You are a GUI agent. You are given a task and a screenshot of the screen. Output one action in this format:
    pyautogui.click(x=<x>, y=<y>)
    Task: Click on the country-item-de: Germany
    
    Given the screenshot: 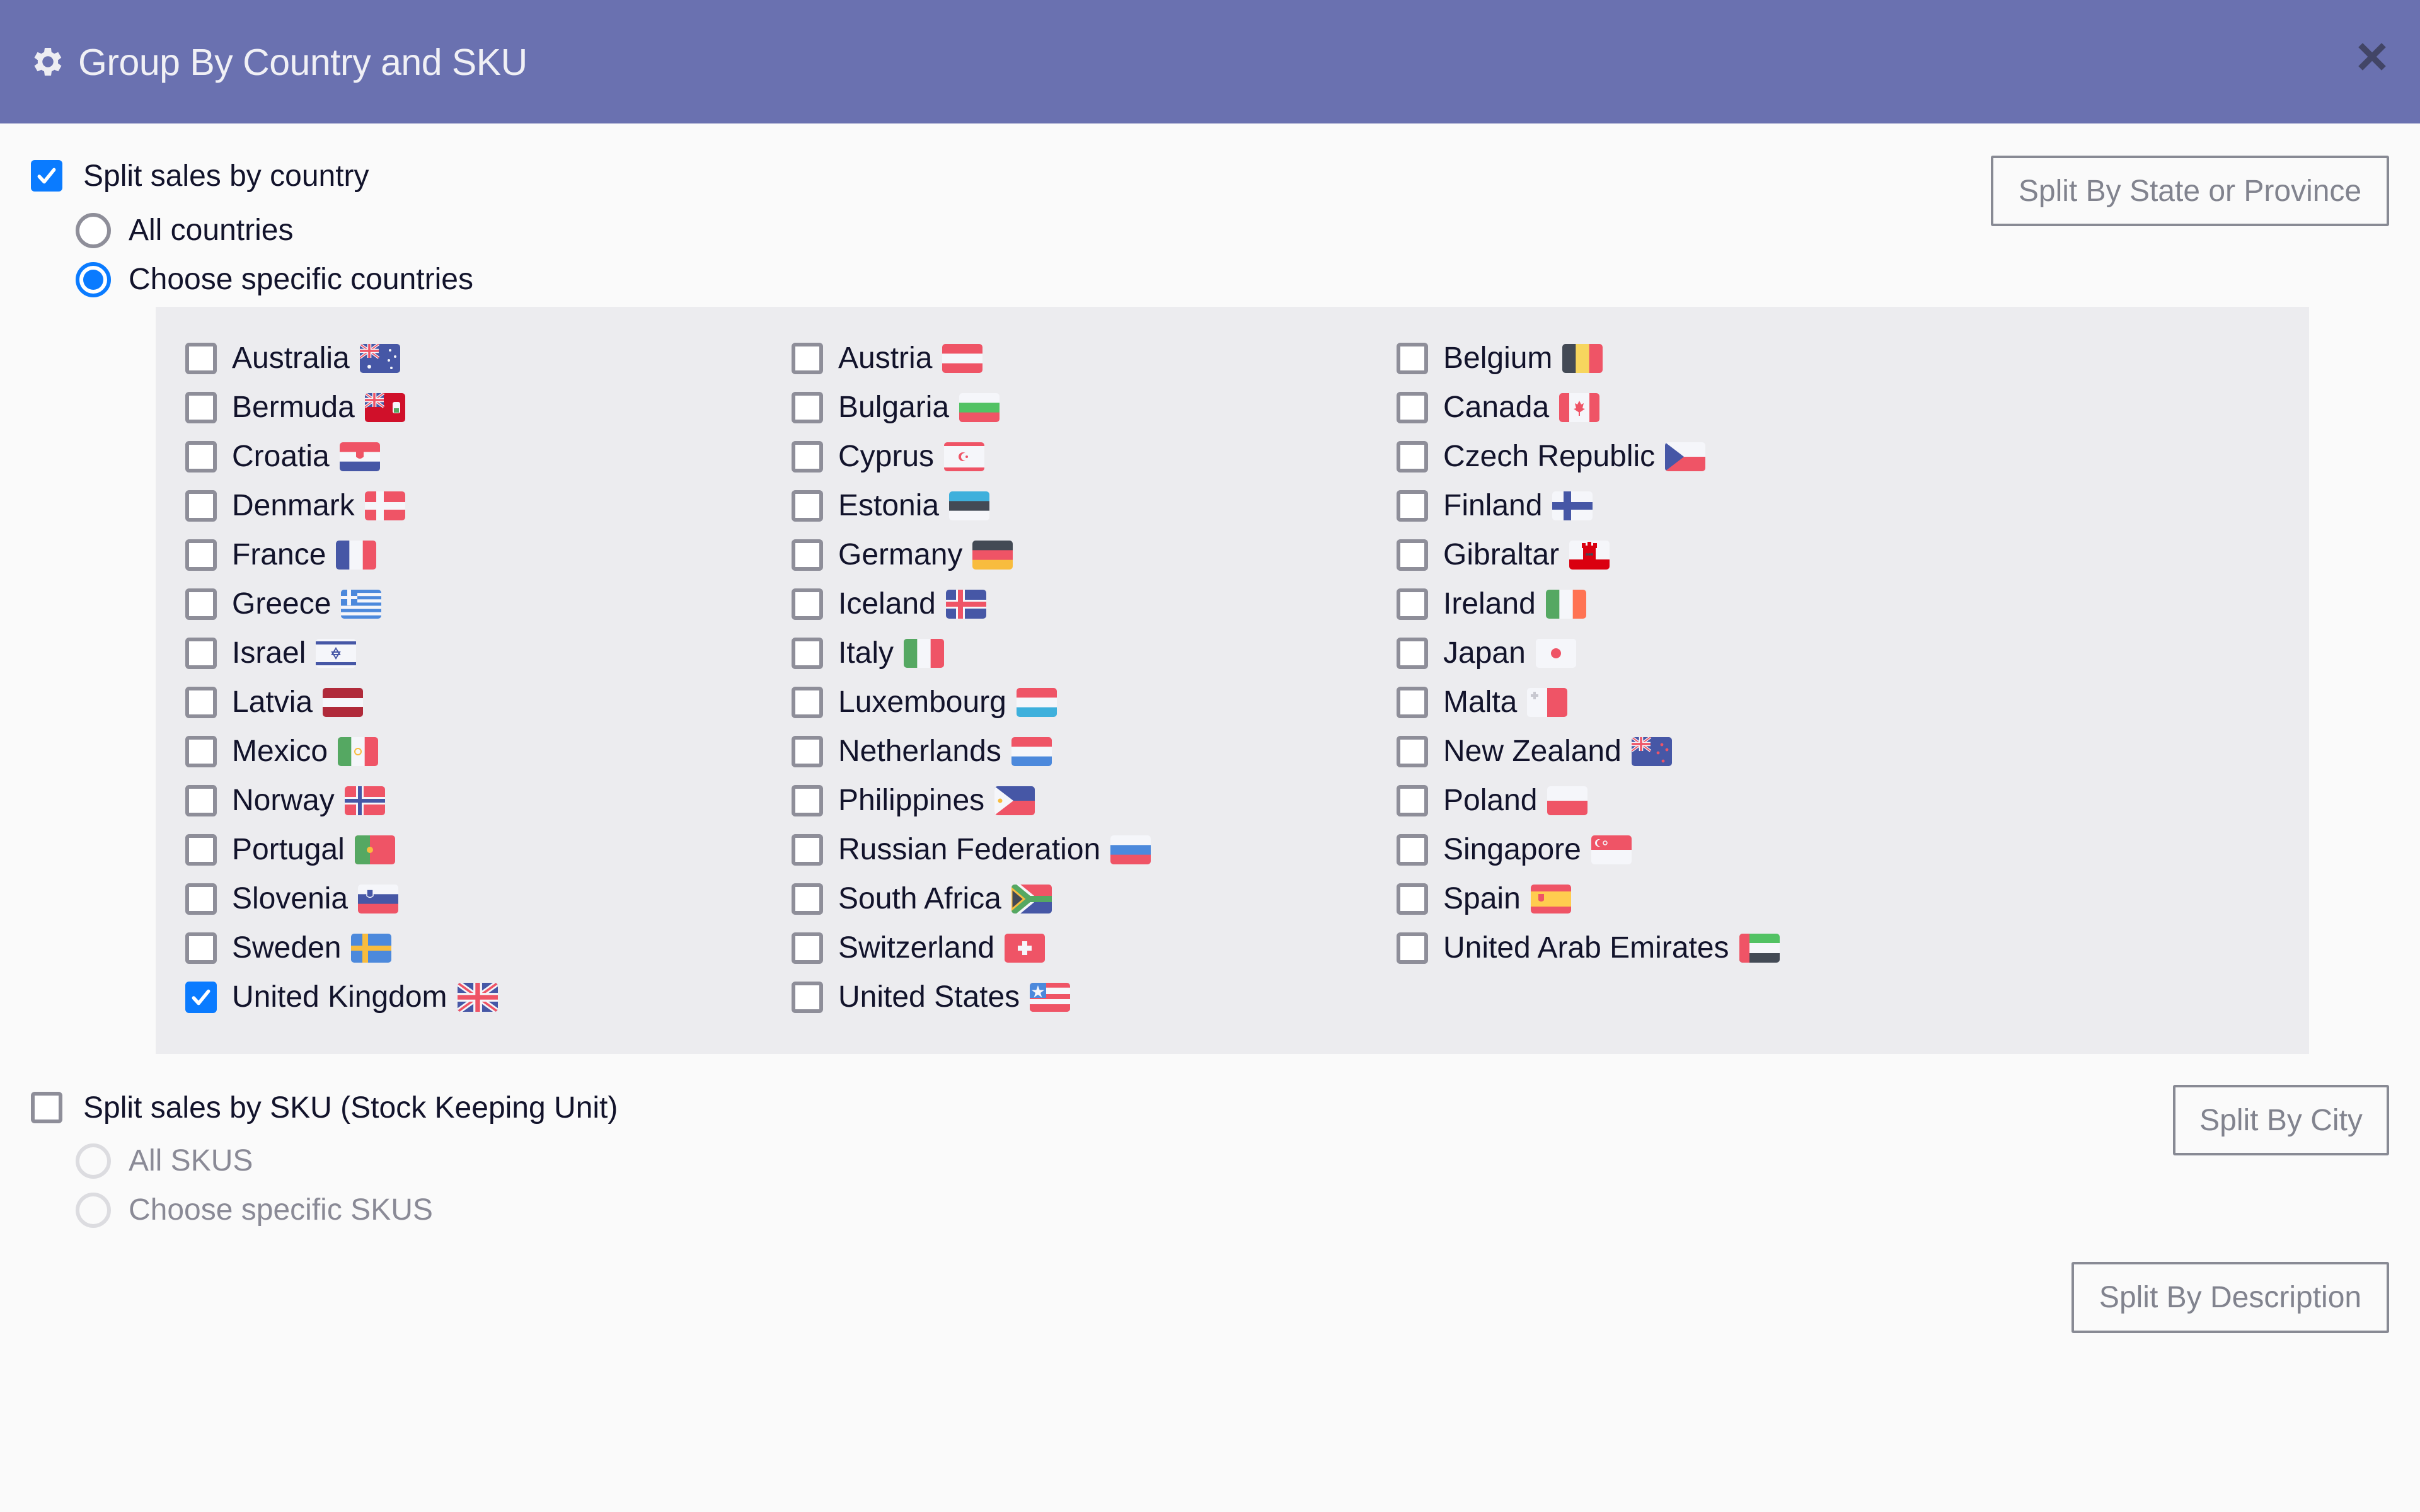 What is the action you would take?
    pyautogui.click(x=903, y=555)
    